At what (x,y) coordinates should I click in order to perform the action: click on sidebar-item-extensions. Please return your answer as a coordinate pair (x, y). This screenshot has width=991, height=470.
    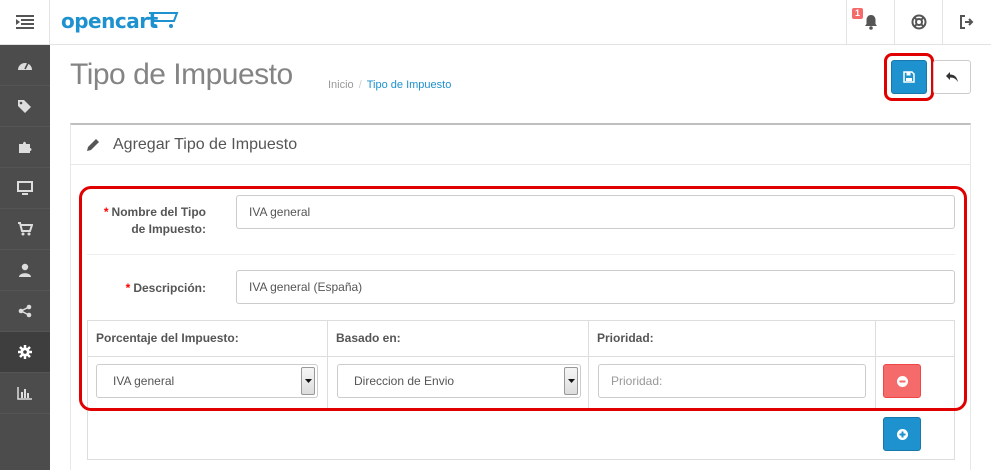
    Looking at the image, I should click on (25, 147).